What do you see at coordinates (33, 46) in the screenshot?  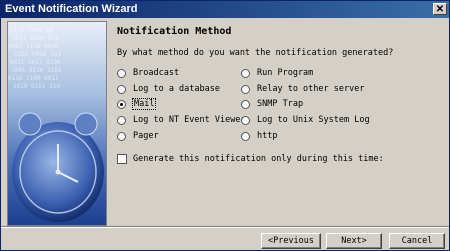 I see `svg-text: 0101 1110 0010` at bounding box center [33, 46].